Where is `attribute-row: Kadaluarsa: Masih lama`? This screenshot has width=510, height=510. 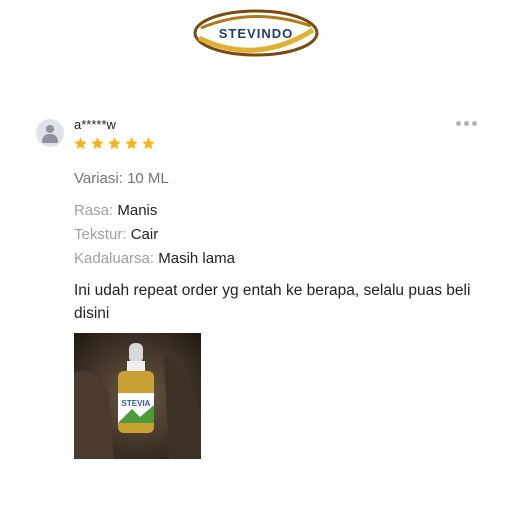
attribute-row: Kadaluarsa: Masih lama is located at coordinates (154, 258).